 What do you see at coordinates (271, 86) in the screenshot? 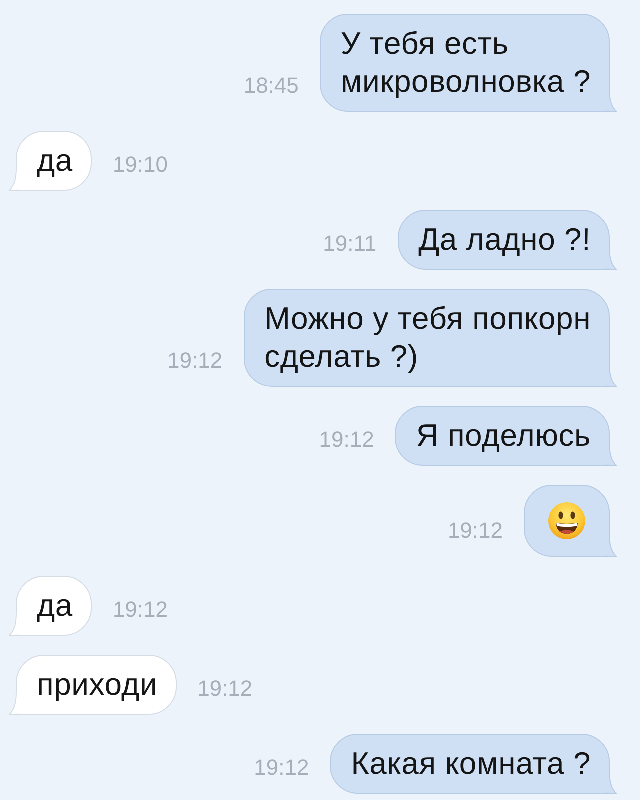
I see `message-time: 18:45` at bounding box center [271, 86].